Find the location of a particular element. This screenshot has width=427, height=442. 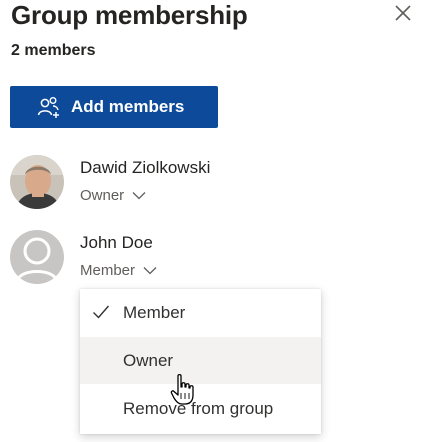

add-people-icon is located at coordinates (48, 107).